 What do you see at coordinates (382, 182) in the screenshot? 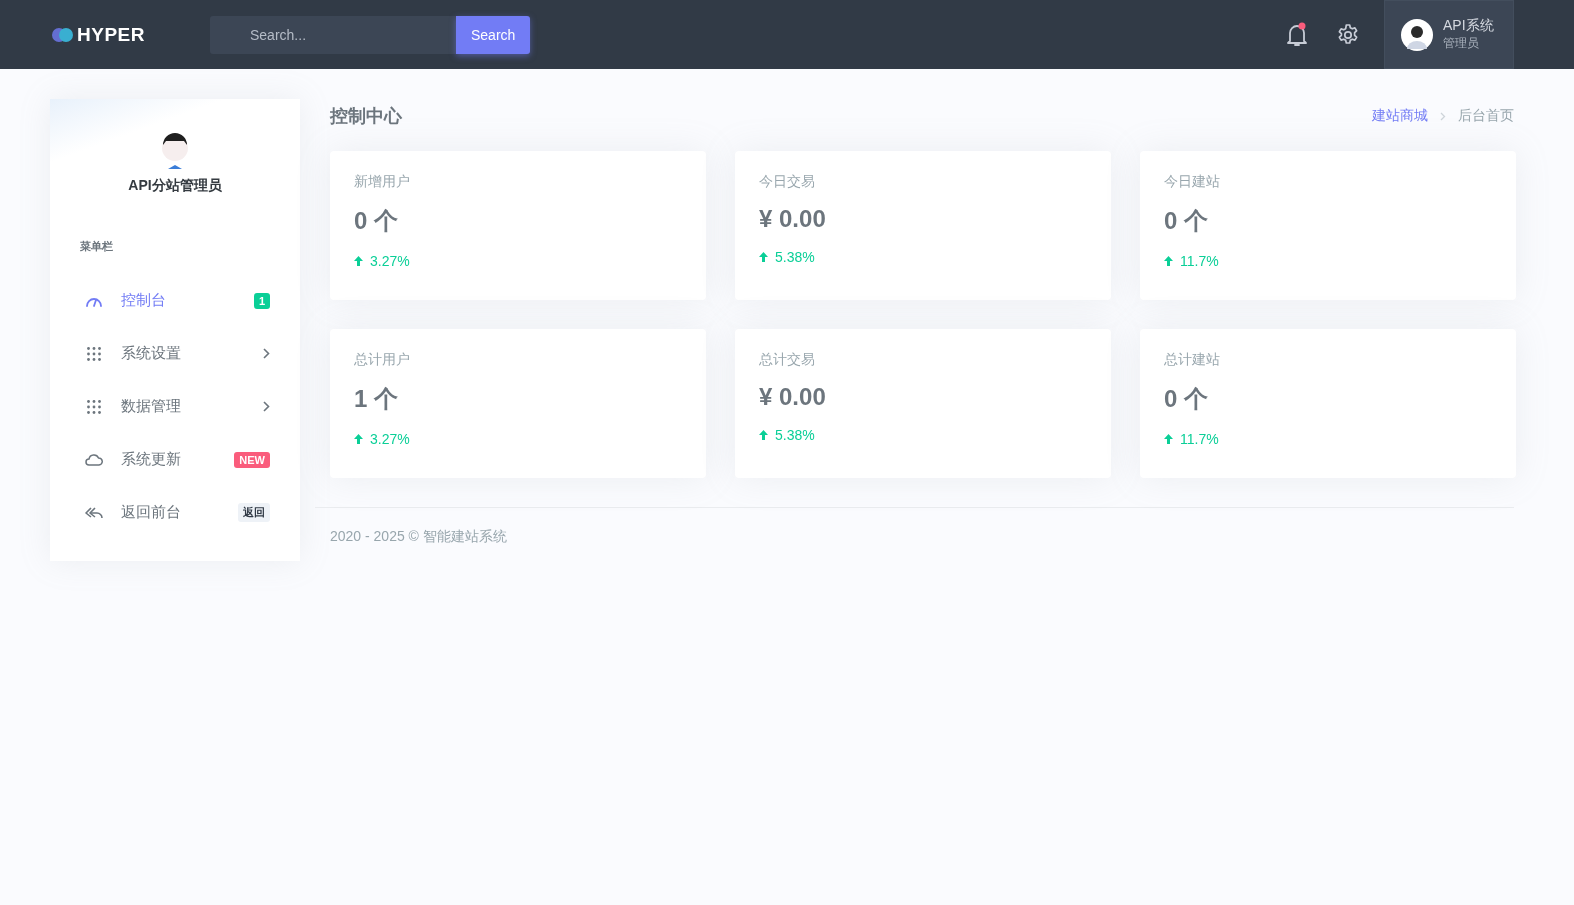
I see `stat-label: 新增用户` at bounding box center [382, 182].